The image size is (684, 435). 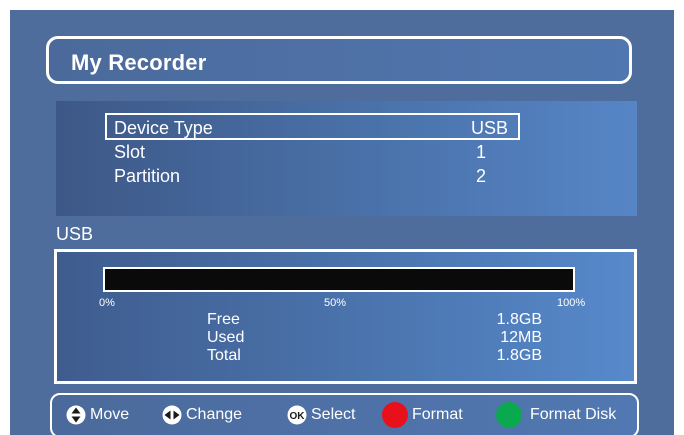 I want to click on red-button-icon, so click(x=395, y=415).